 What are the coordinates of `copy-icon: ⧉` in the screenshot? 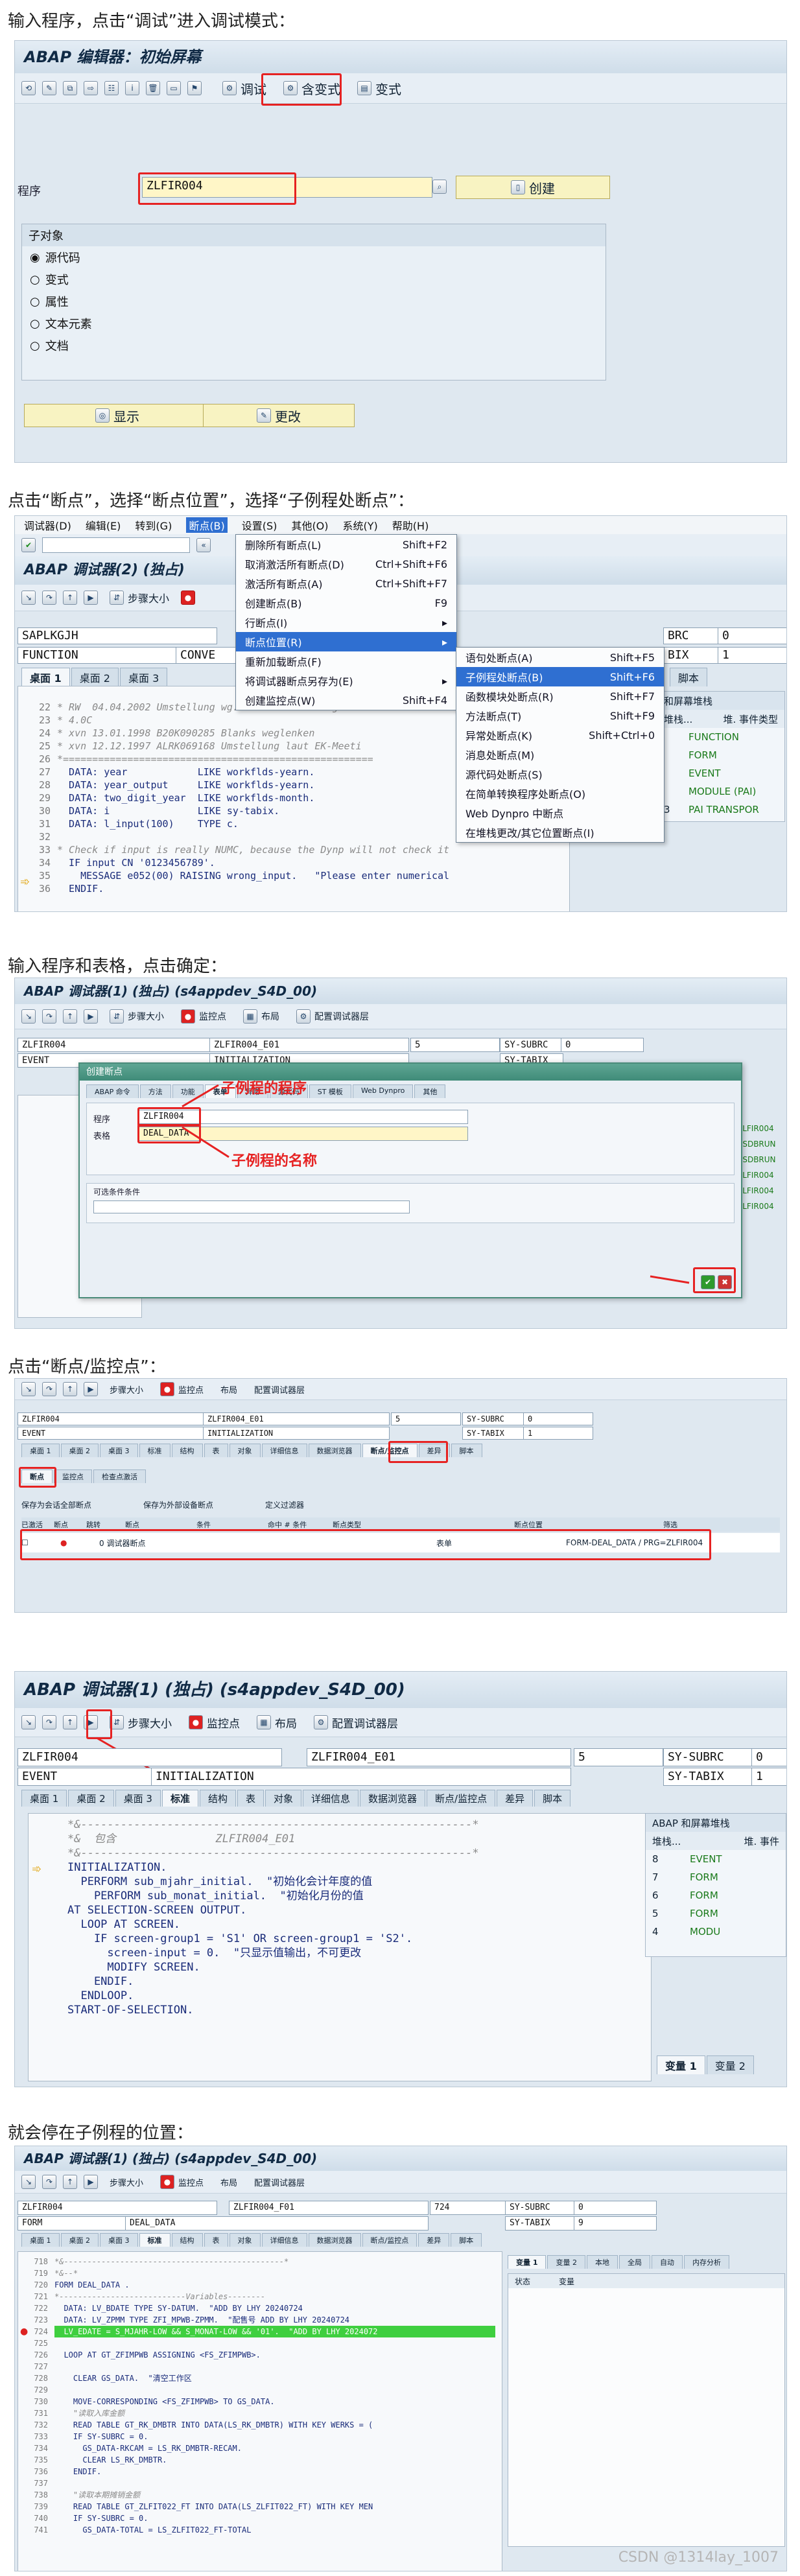 It's located at (70, 88).